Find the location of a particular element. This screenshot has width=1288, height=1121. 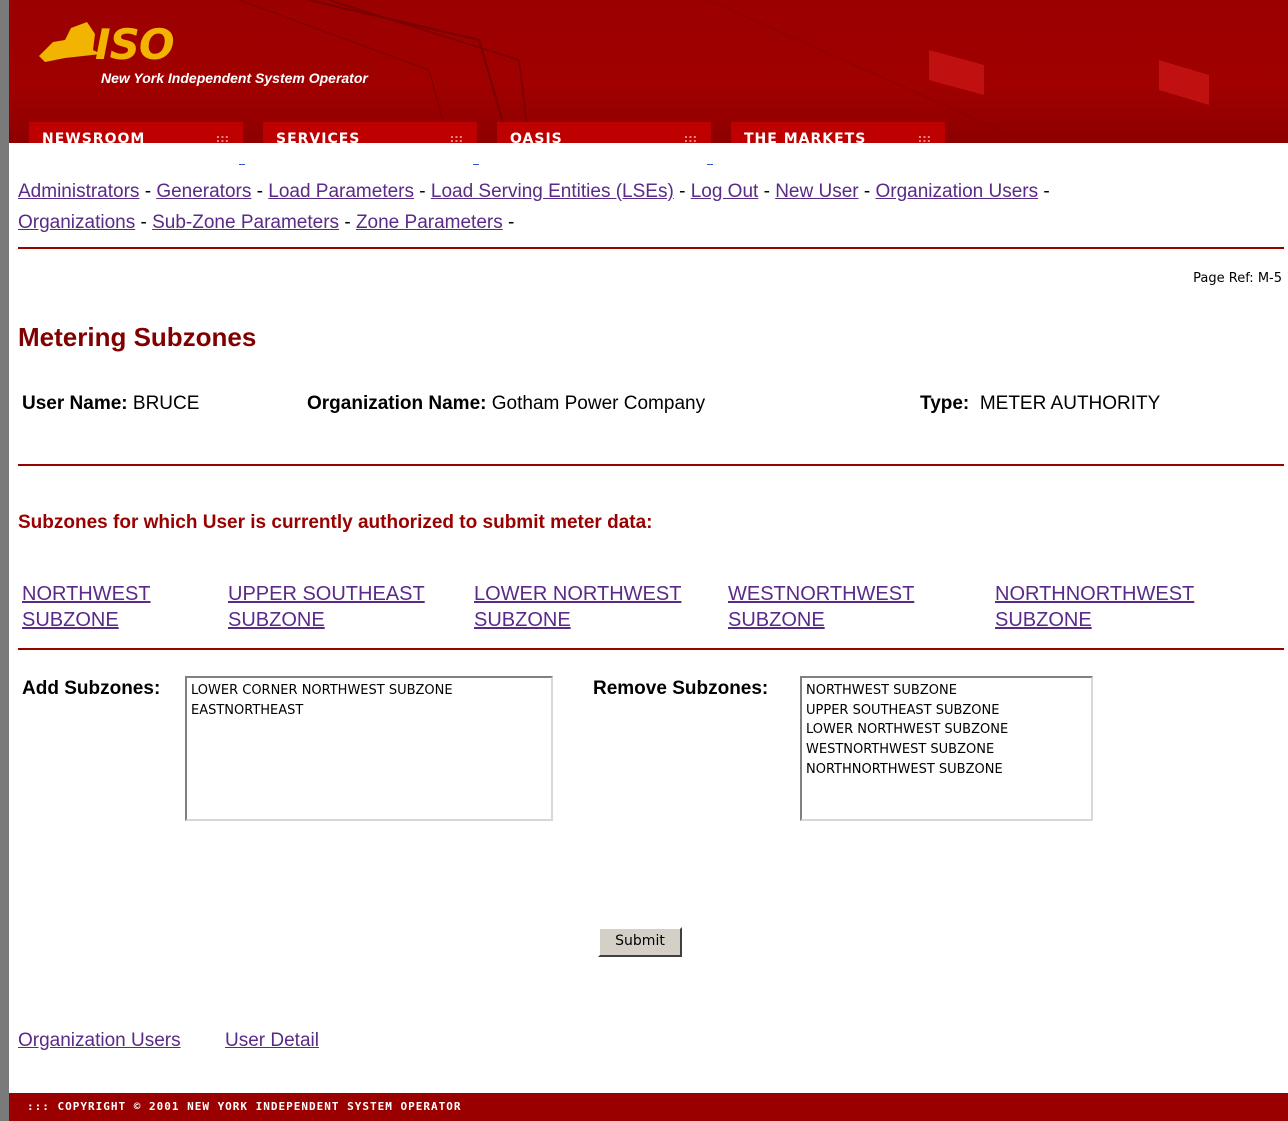

subzone-link-westnorthwest: WESTNORTHWEST SUBZONE is located at coordinates (821, 607).